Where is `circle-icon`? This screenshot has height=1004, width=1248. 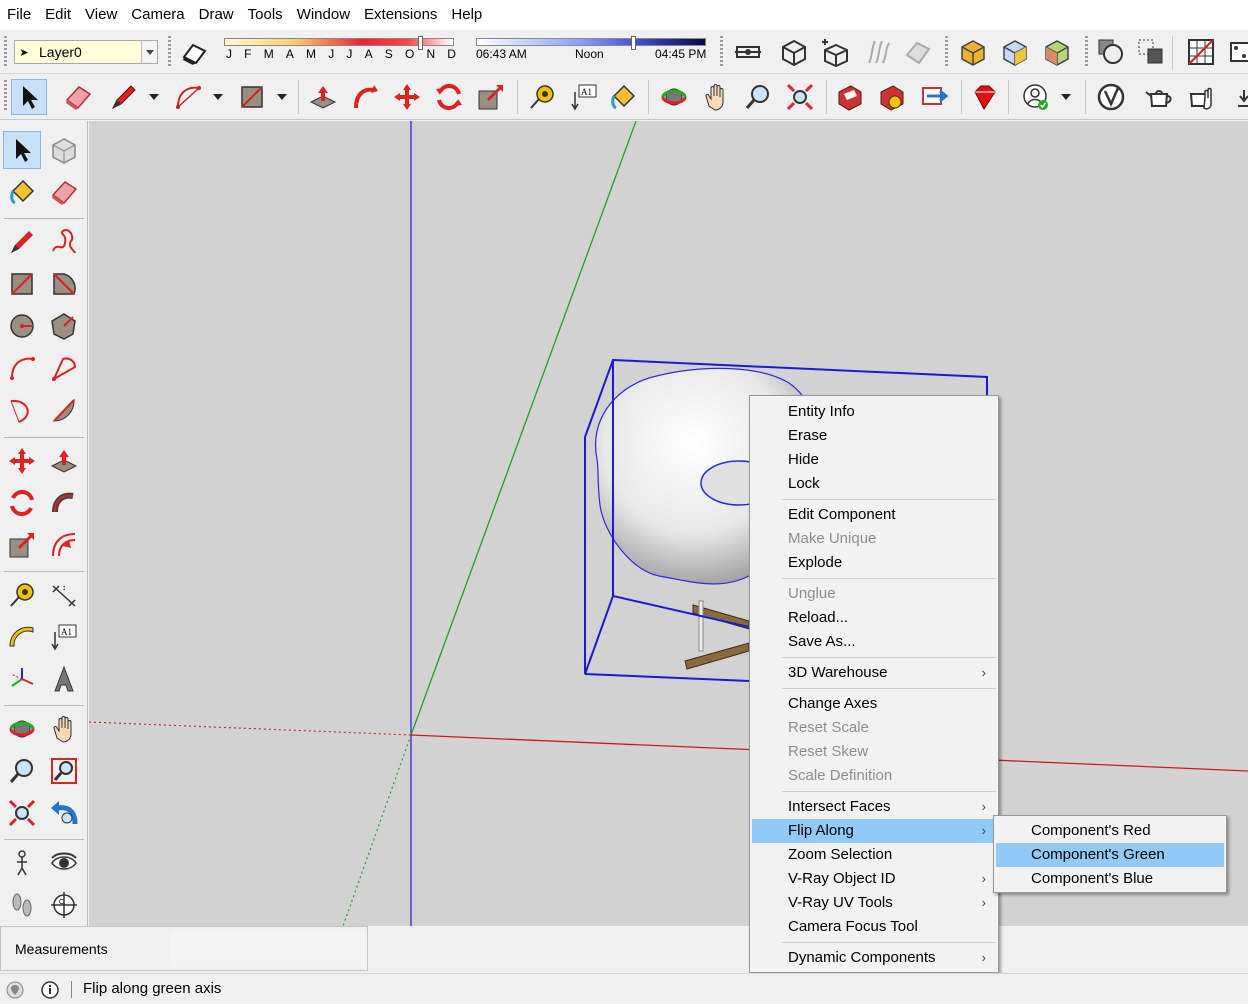 circle-icon is located at coordinates (22, 326).